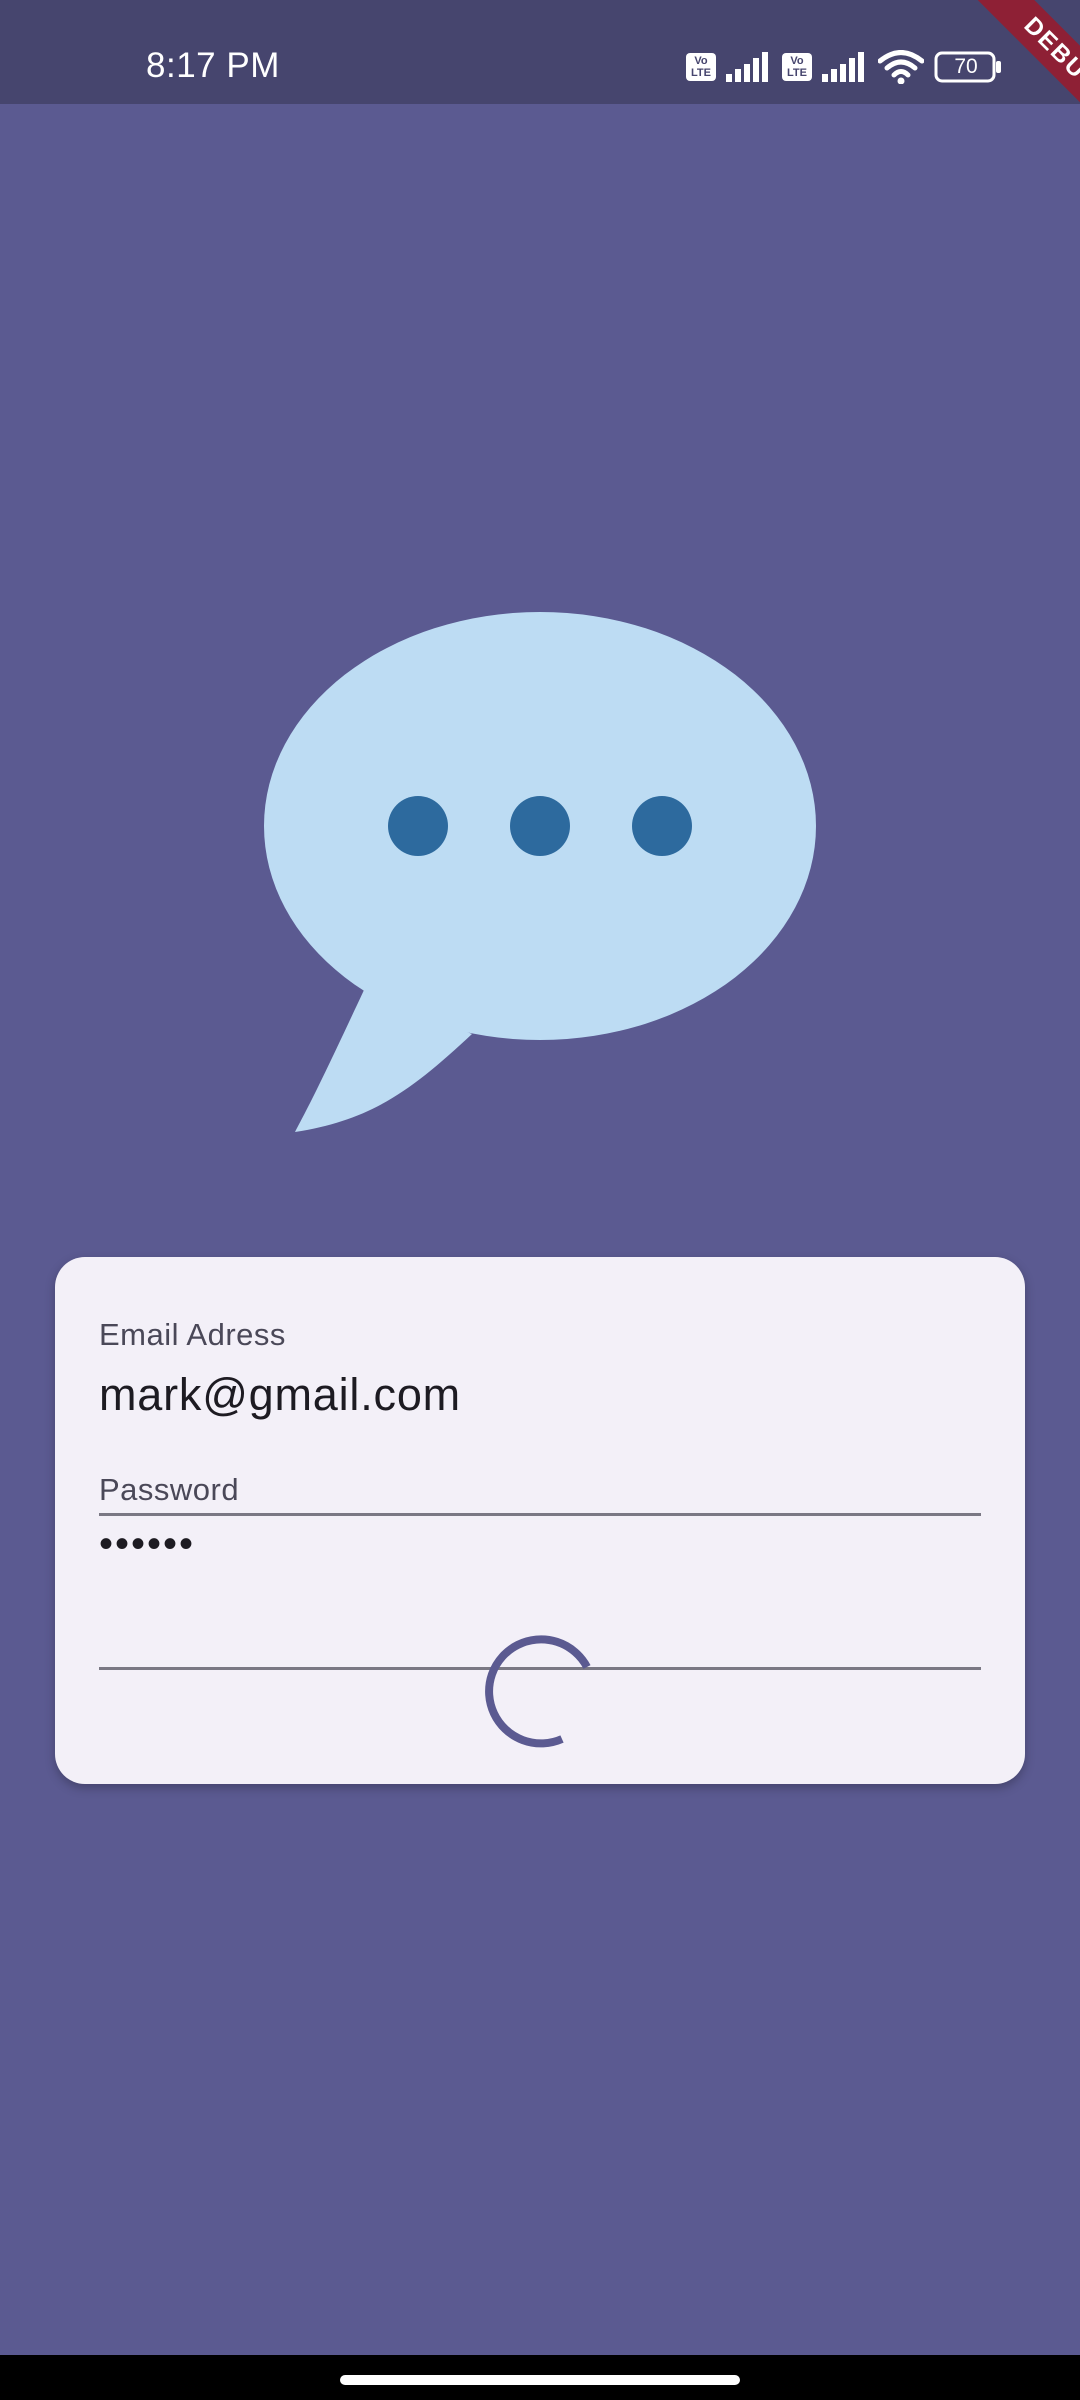  I want to click on email-input: mark@gmail.com, so click(280, 1395).